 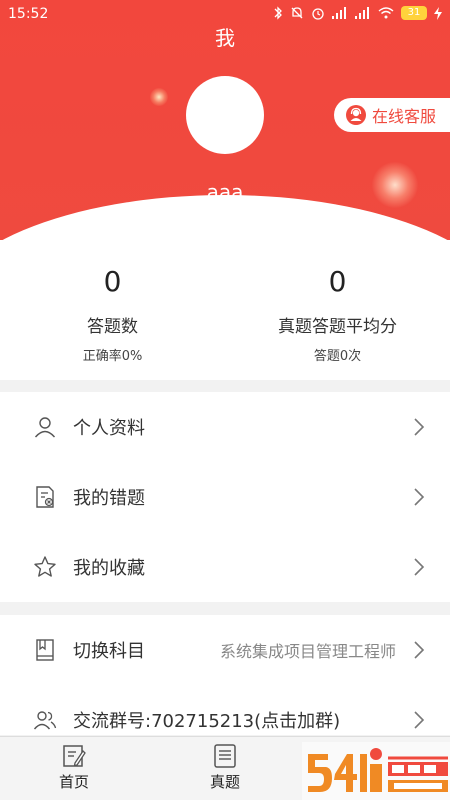 I want to click on status-icons: 31, so click(x=357, y=13).